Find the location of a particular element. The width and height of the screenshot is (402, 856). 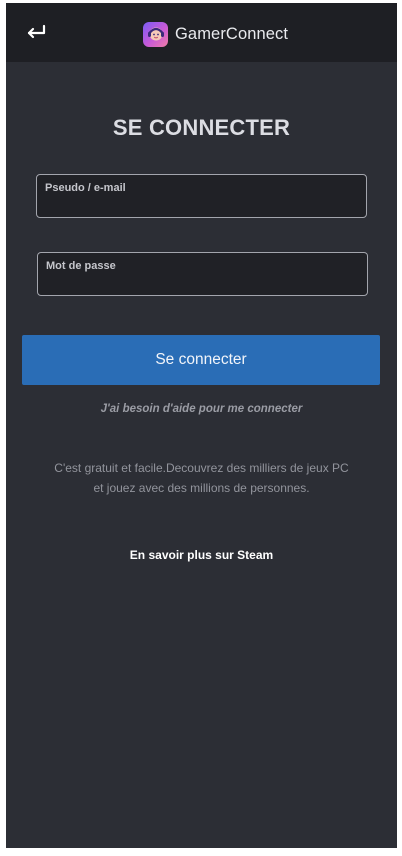

gamer-avatar-icon is located at coordinates (155, 34).